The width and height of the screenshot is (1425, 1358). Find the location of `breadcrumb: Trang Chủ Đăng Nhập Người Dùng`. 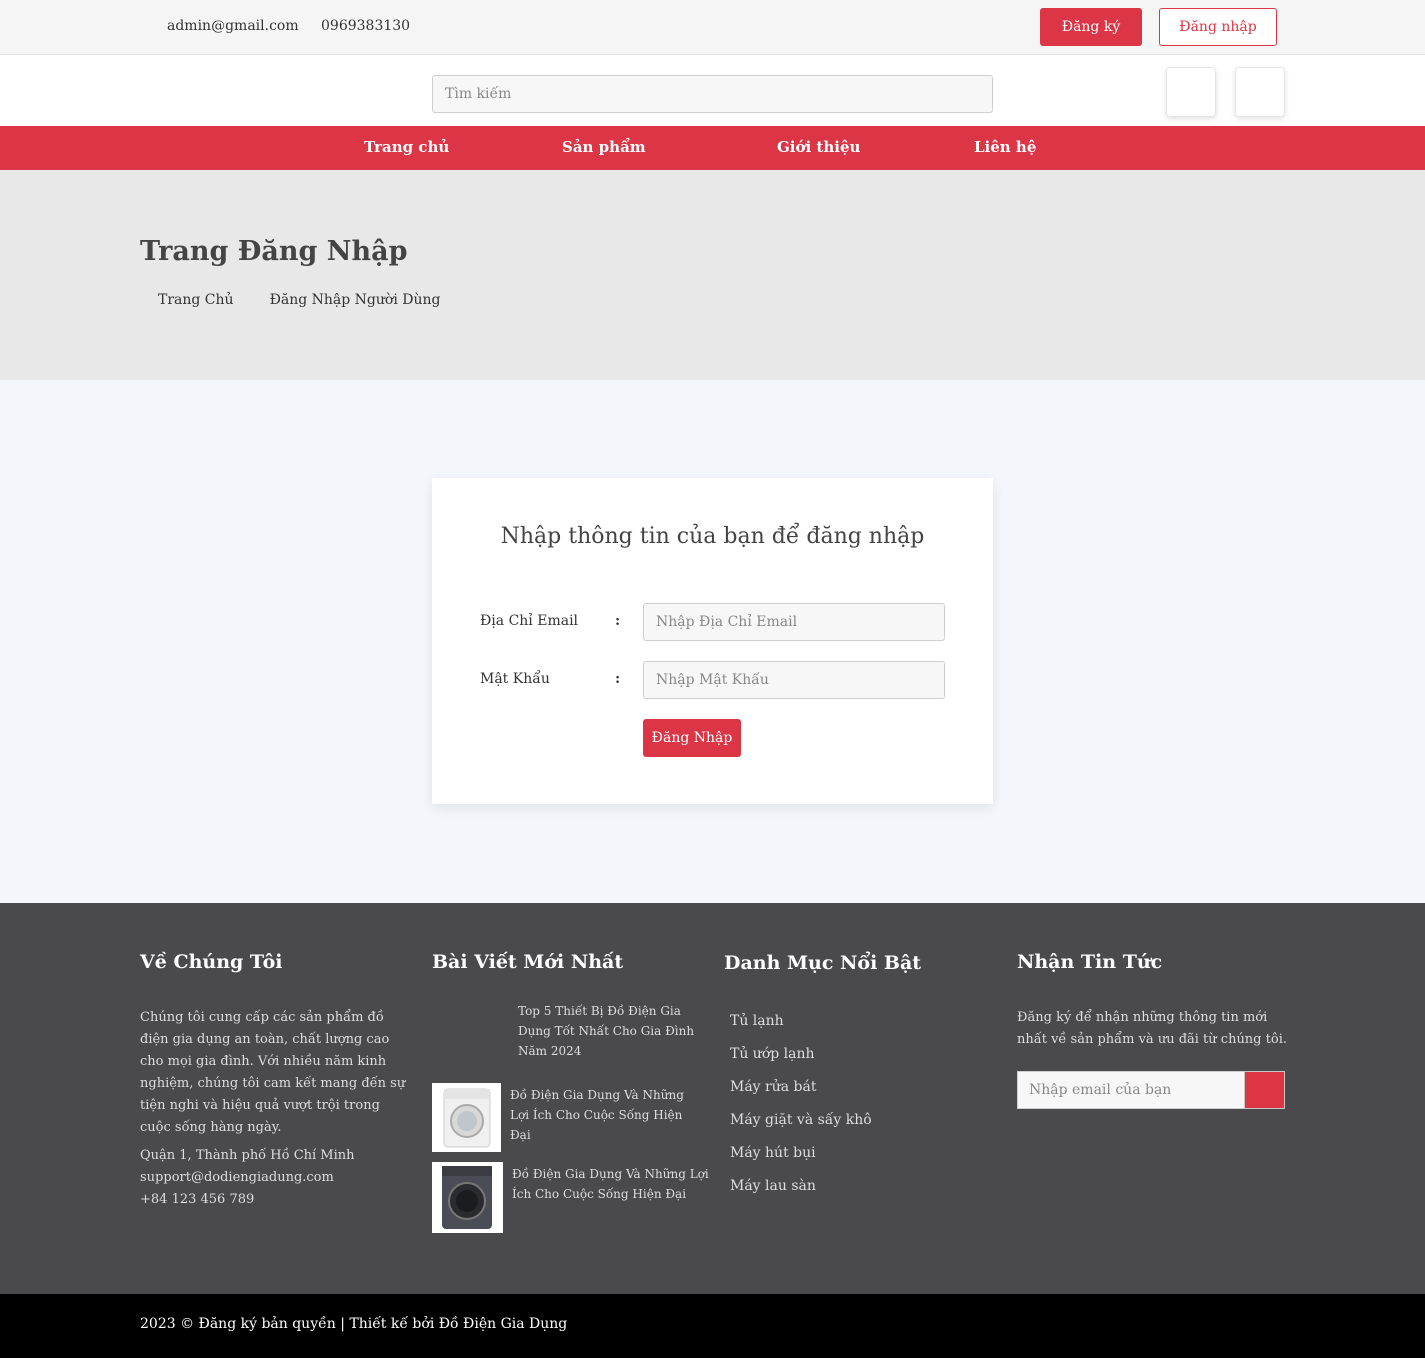

breadcrumb: Trang Chủ Đăng Nhập Người Dùng is located at coordinates (299, 300).